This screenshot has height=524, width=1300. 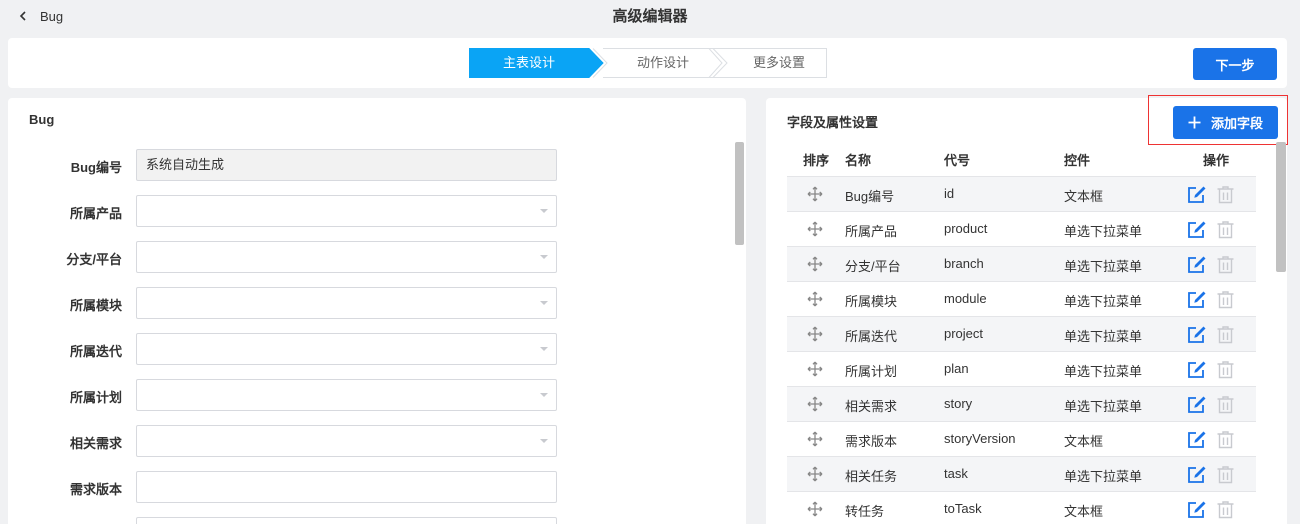 What do you see at coordinates (949, 193) in the screenshot?
I see `field-code: id` at bounding box center [949, 193].